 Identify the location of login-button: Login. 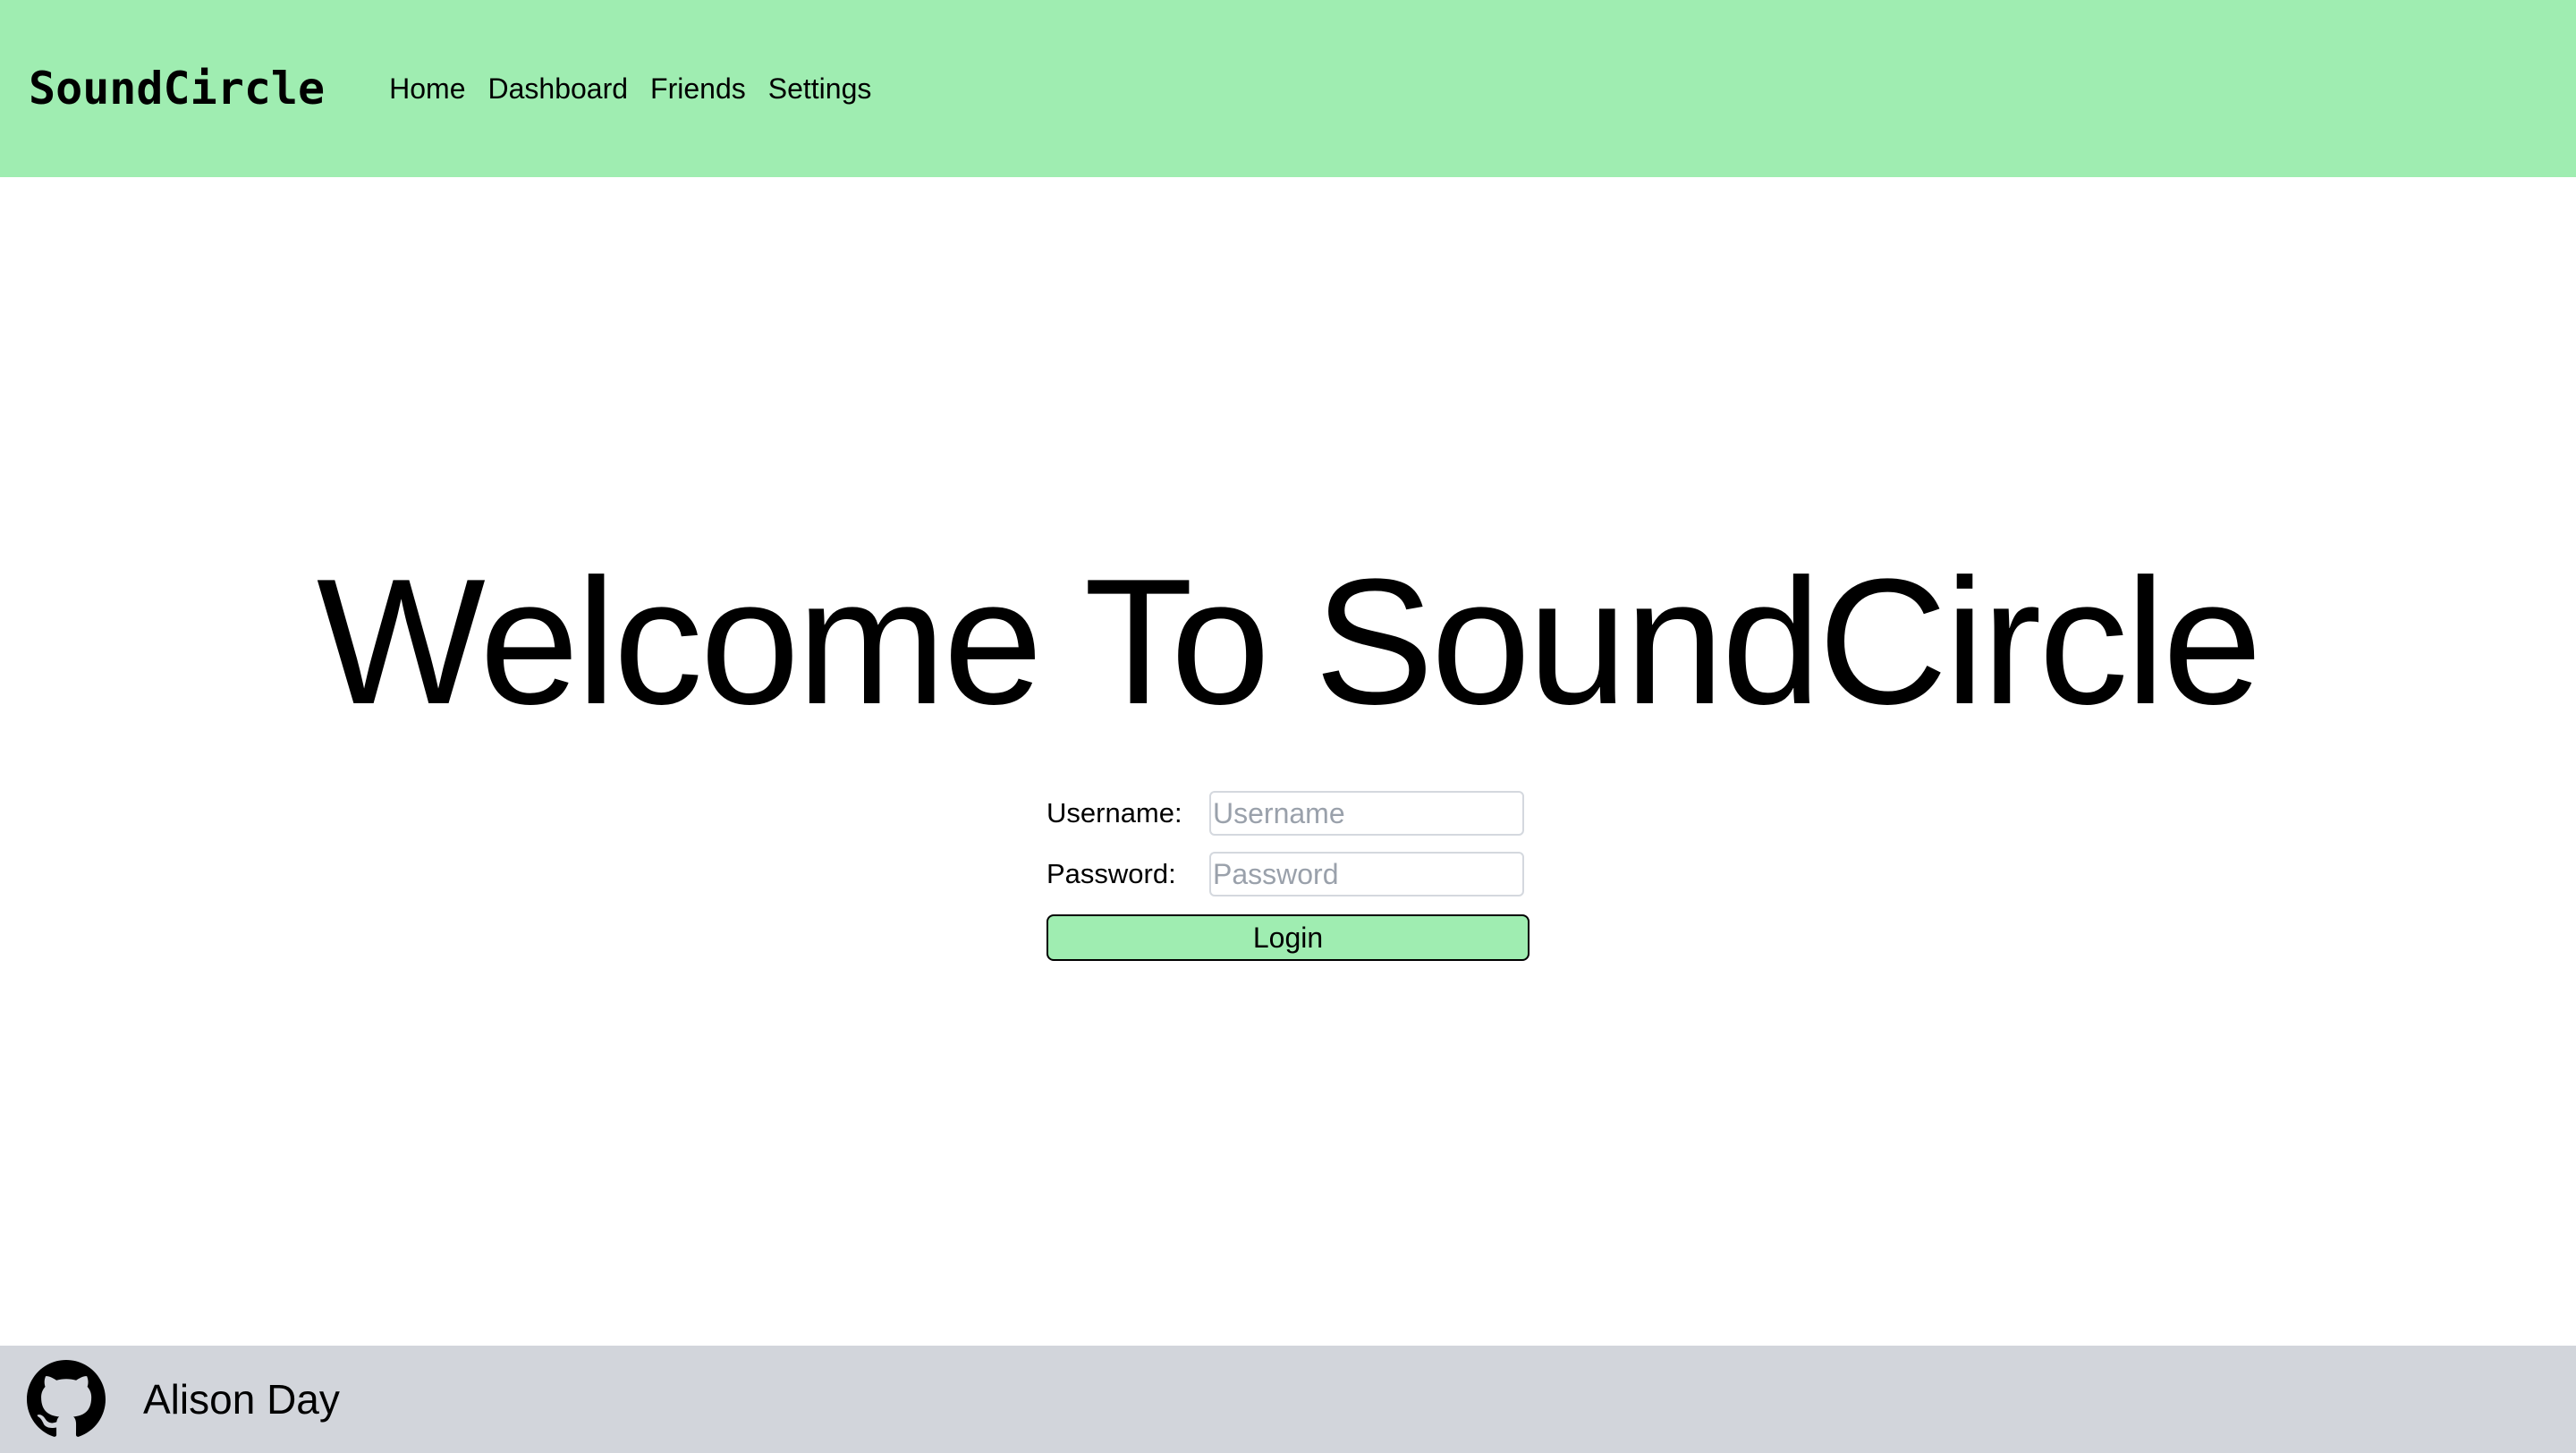
(1288, 937).